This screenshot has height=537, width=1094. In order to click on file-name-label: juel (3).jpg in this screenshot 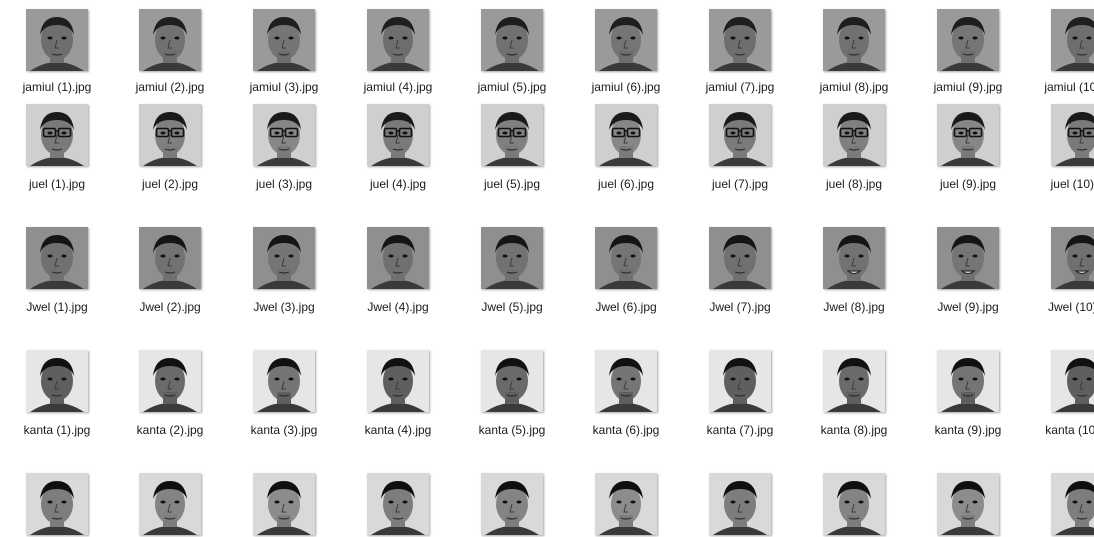, I will do `click(284, 184)`.